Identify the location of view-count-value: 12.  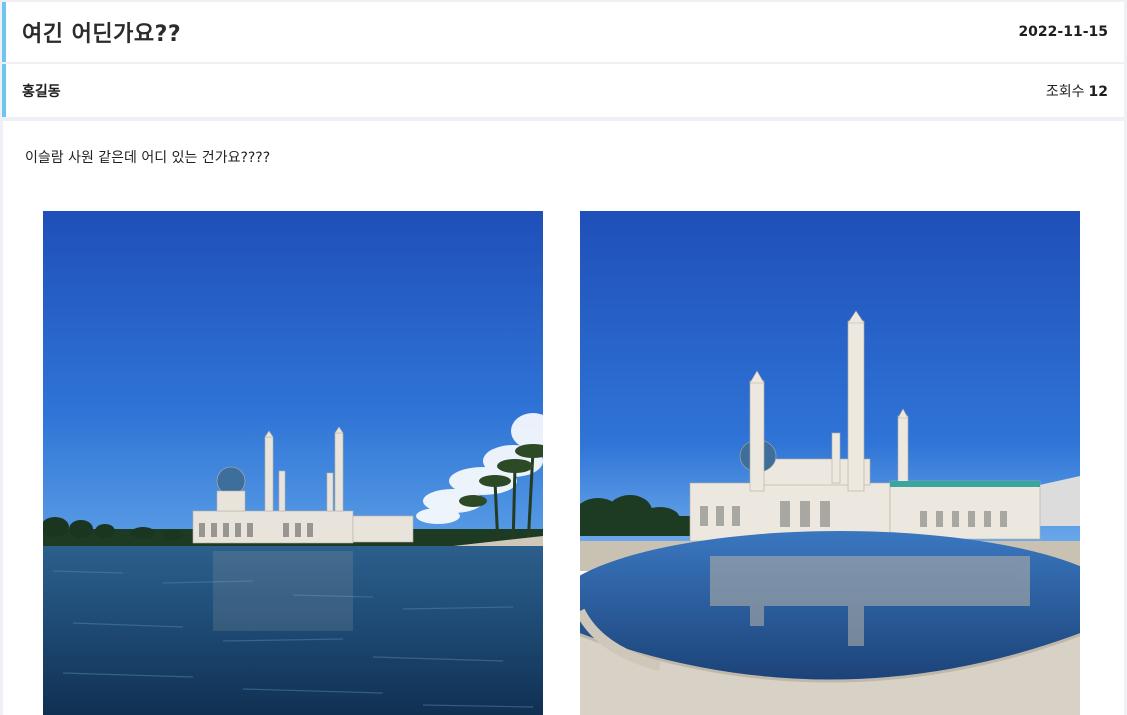
(1098, 91).